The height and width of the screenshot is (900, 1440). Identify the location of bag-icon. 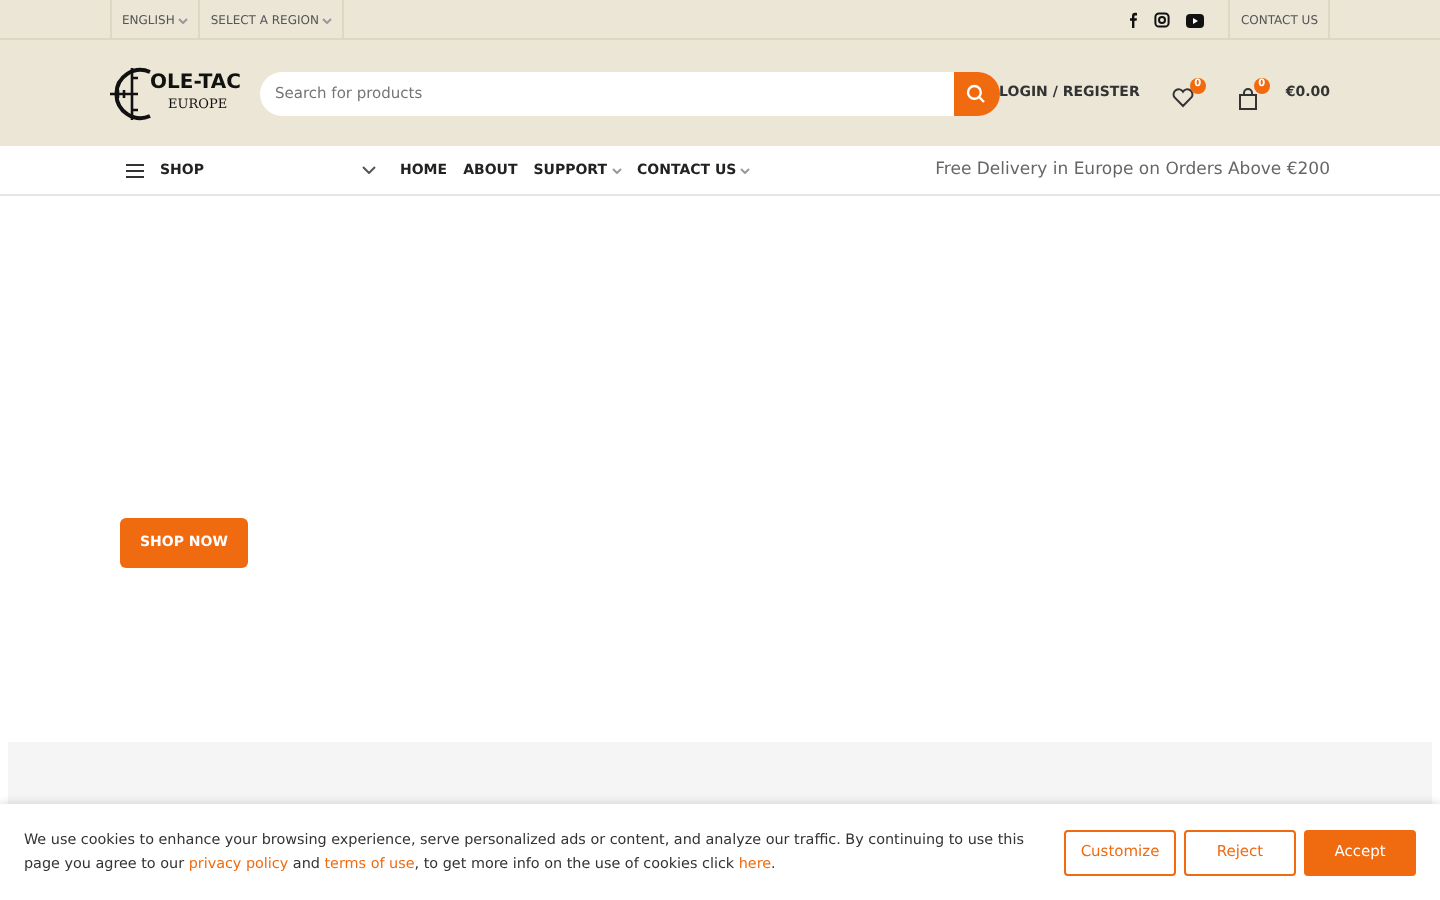
(1247, 98).